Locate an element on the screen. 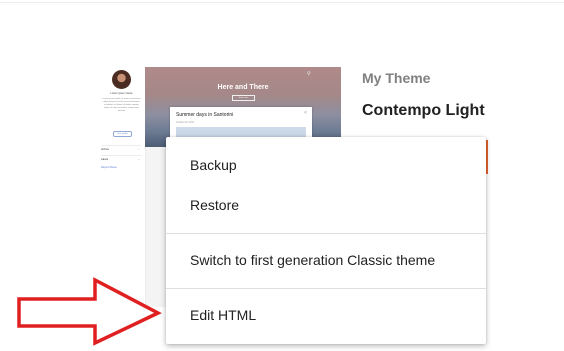 The height and width of the screenshot is (351, 564). menu-item-label: Restore is located at coordinates (215, 205).